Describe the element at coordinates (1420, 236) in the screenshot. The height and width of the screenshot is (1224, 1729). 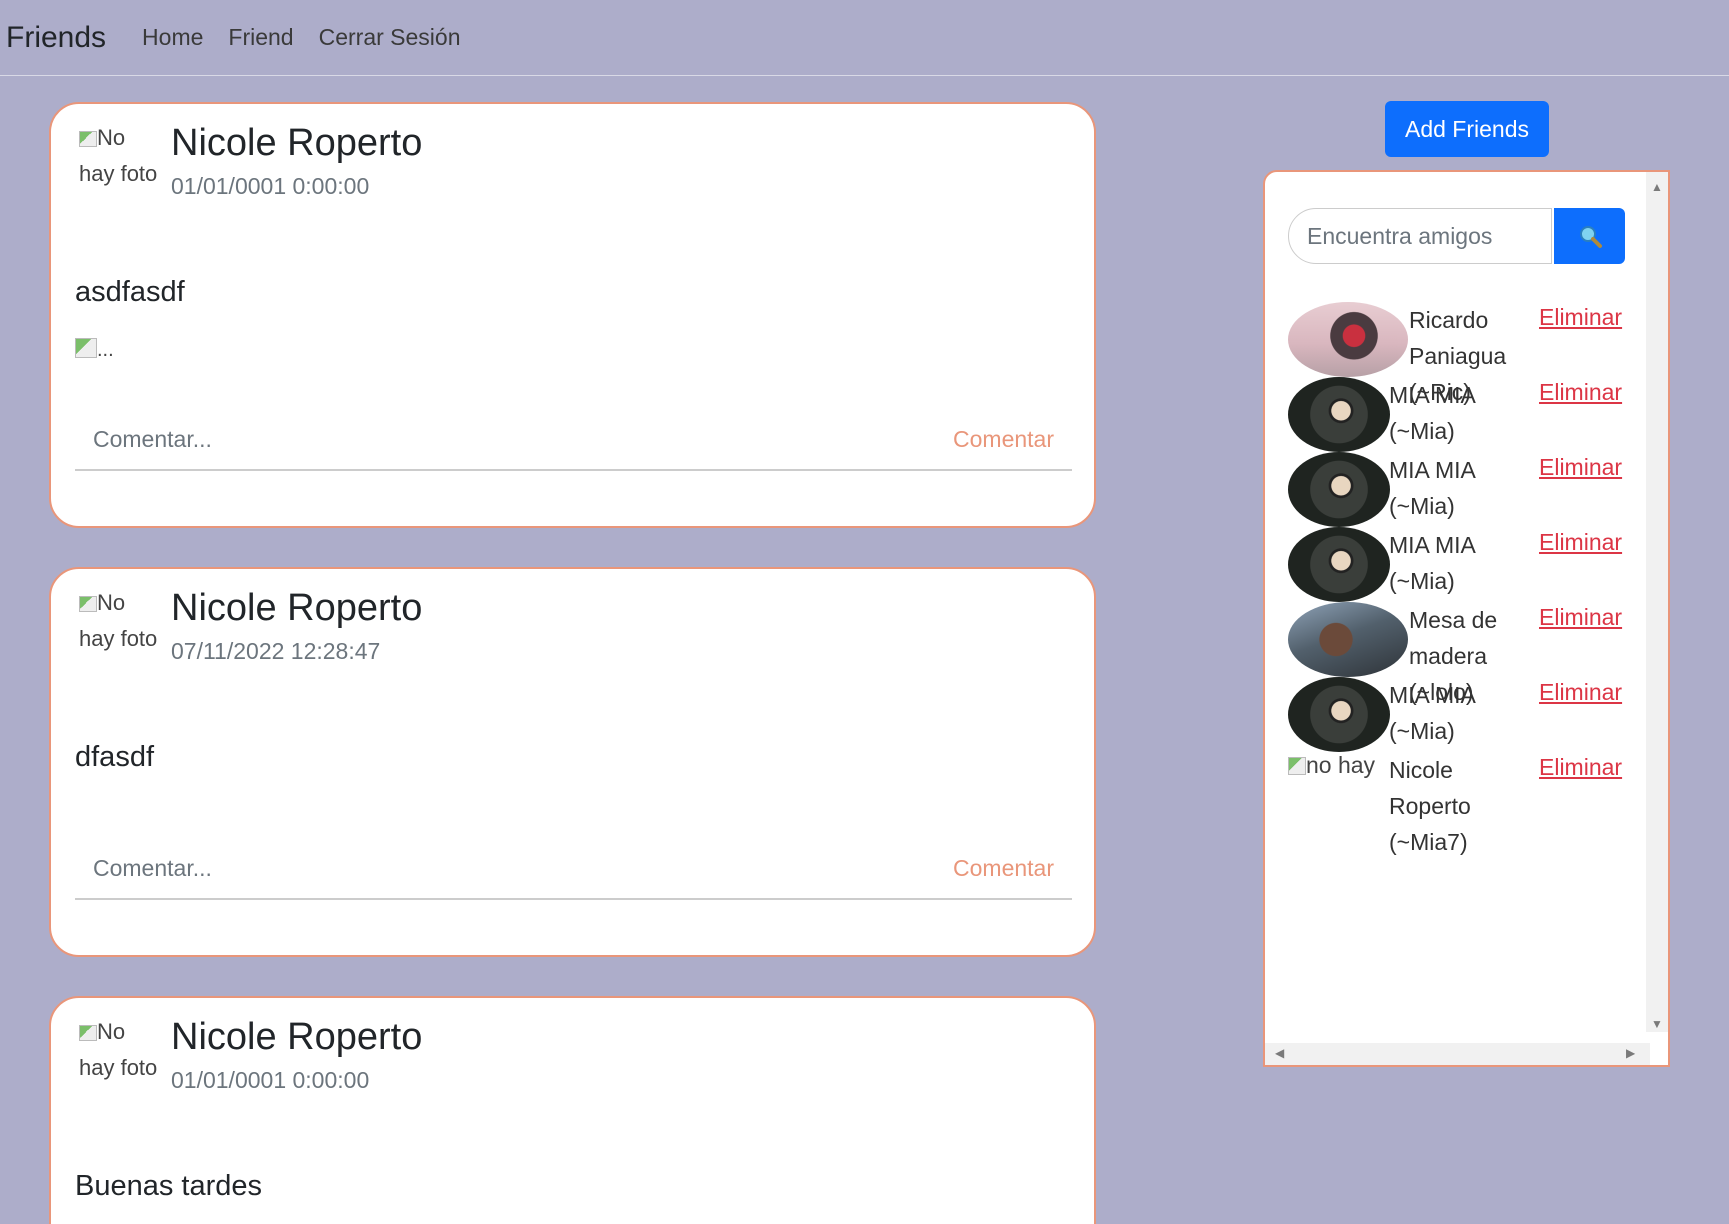
I see `search-input` at that location.